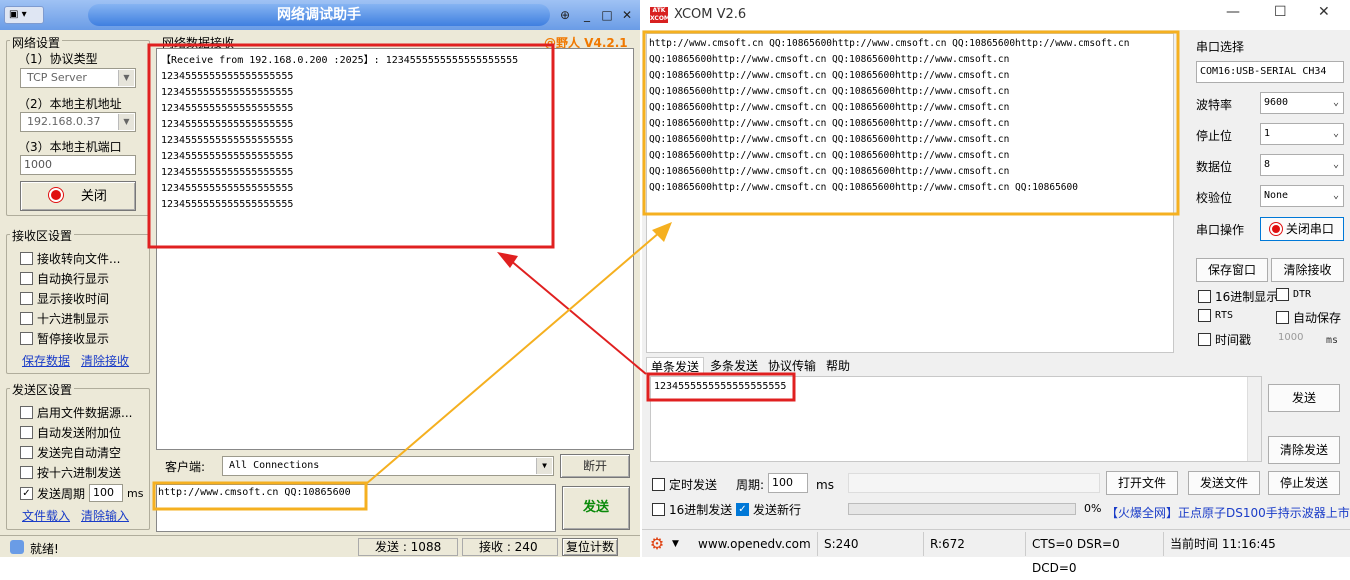 The width and height of the screenshot is (1350, 580). What do you see at coordinates (260, 496) in the screenshot?
I see `yellow-highlight-tx` at bounding box center [260, 496].